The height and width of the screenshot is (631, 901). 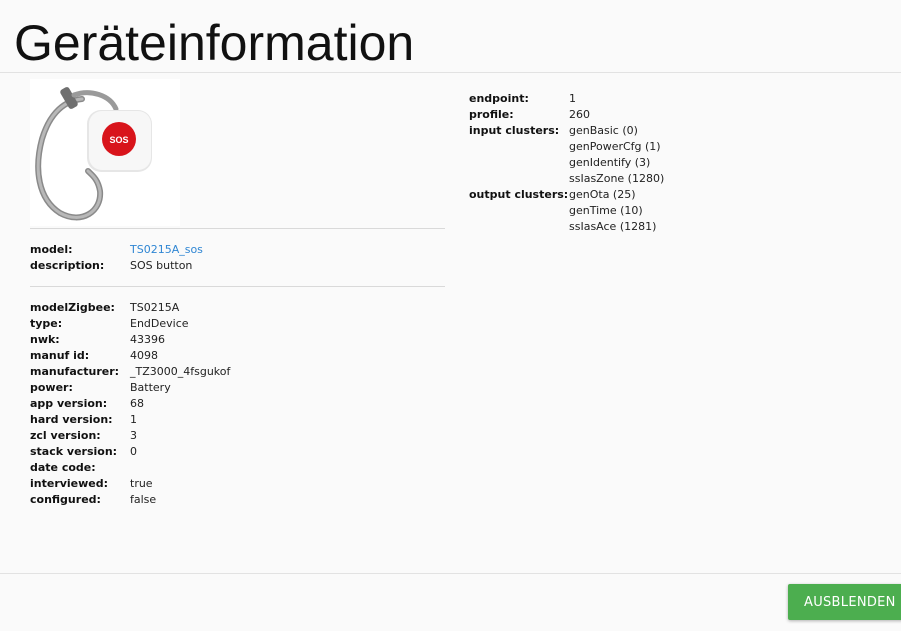 I want to click on detail-value: _TZ3000_4fsgukof, so click(x=180, y=371).